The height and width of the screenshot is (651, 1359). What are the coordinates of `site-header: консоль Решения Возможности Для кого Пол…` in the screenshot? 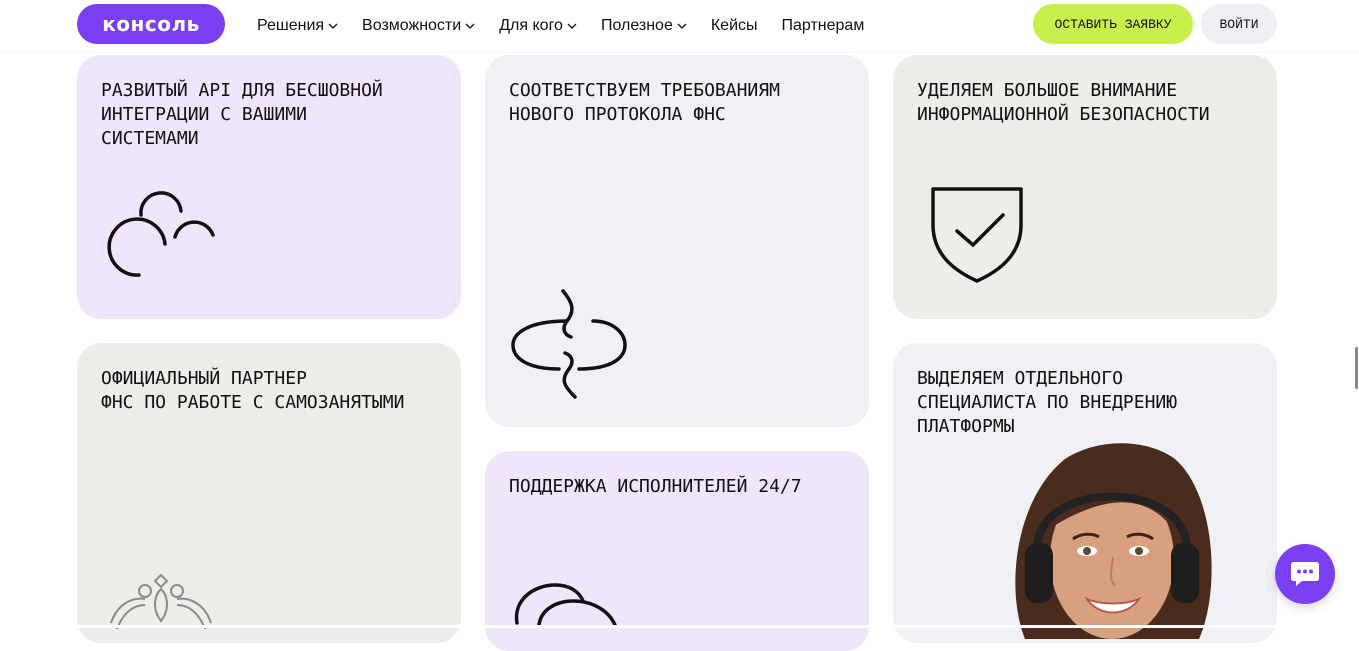 It's located at (679, 26).